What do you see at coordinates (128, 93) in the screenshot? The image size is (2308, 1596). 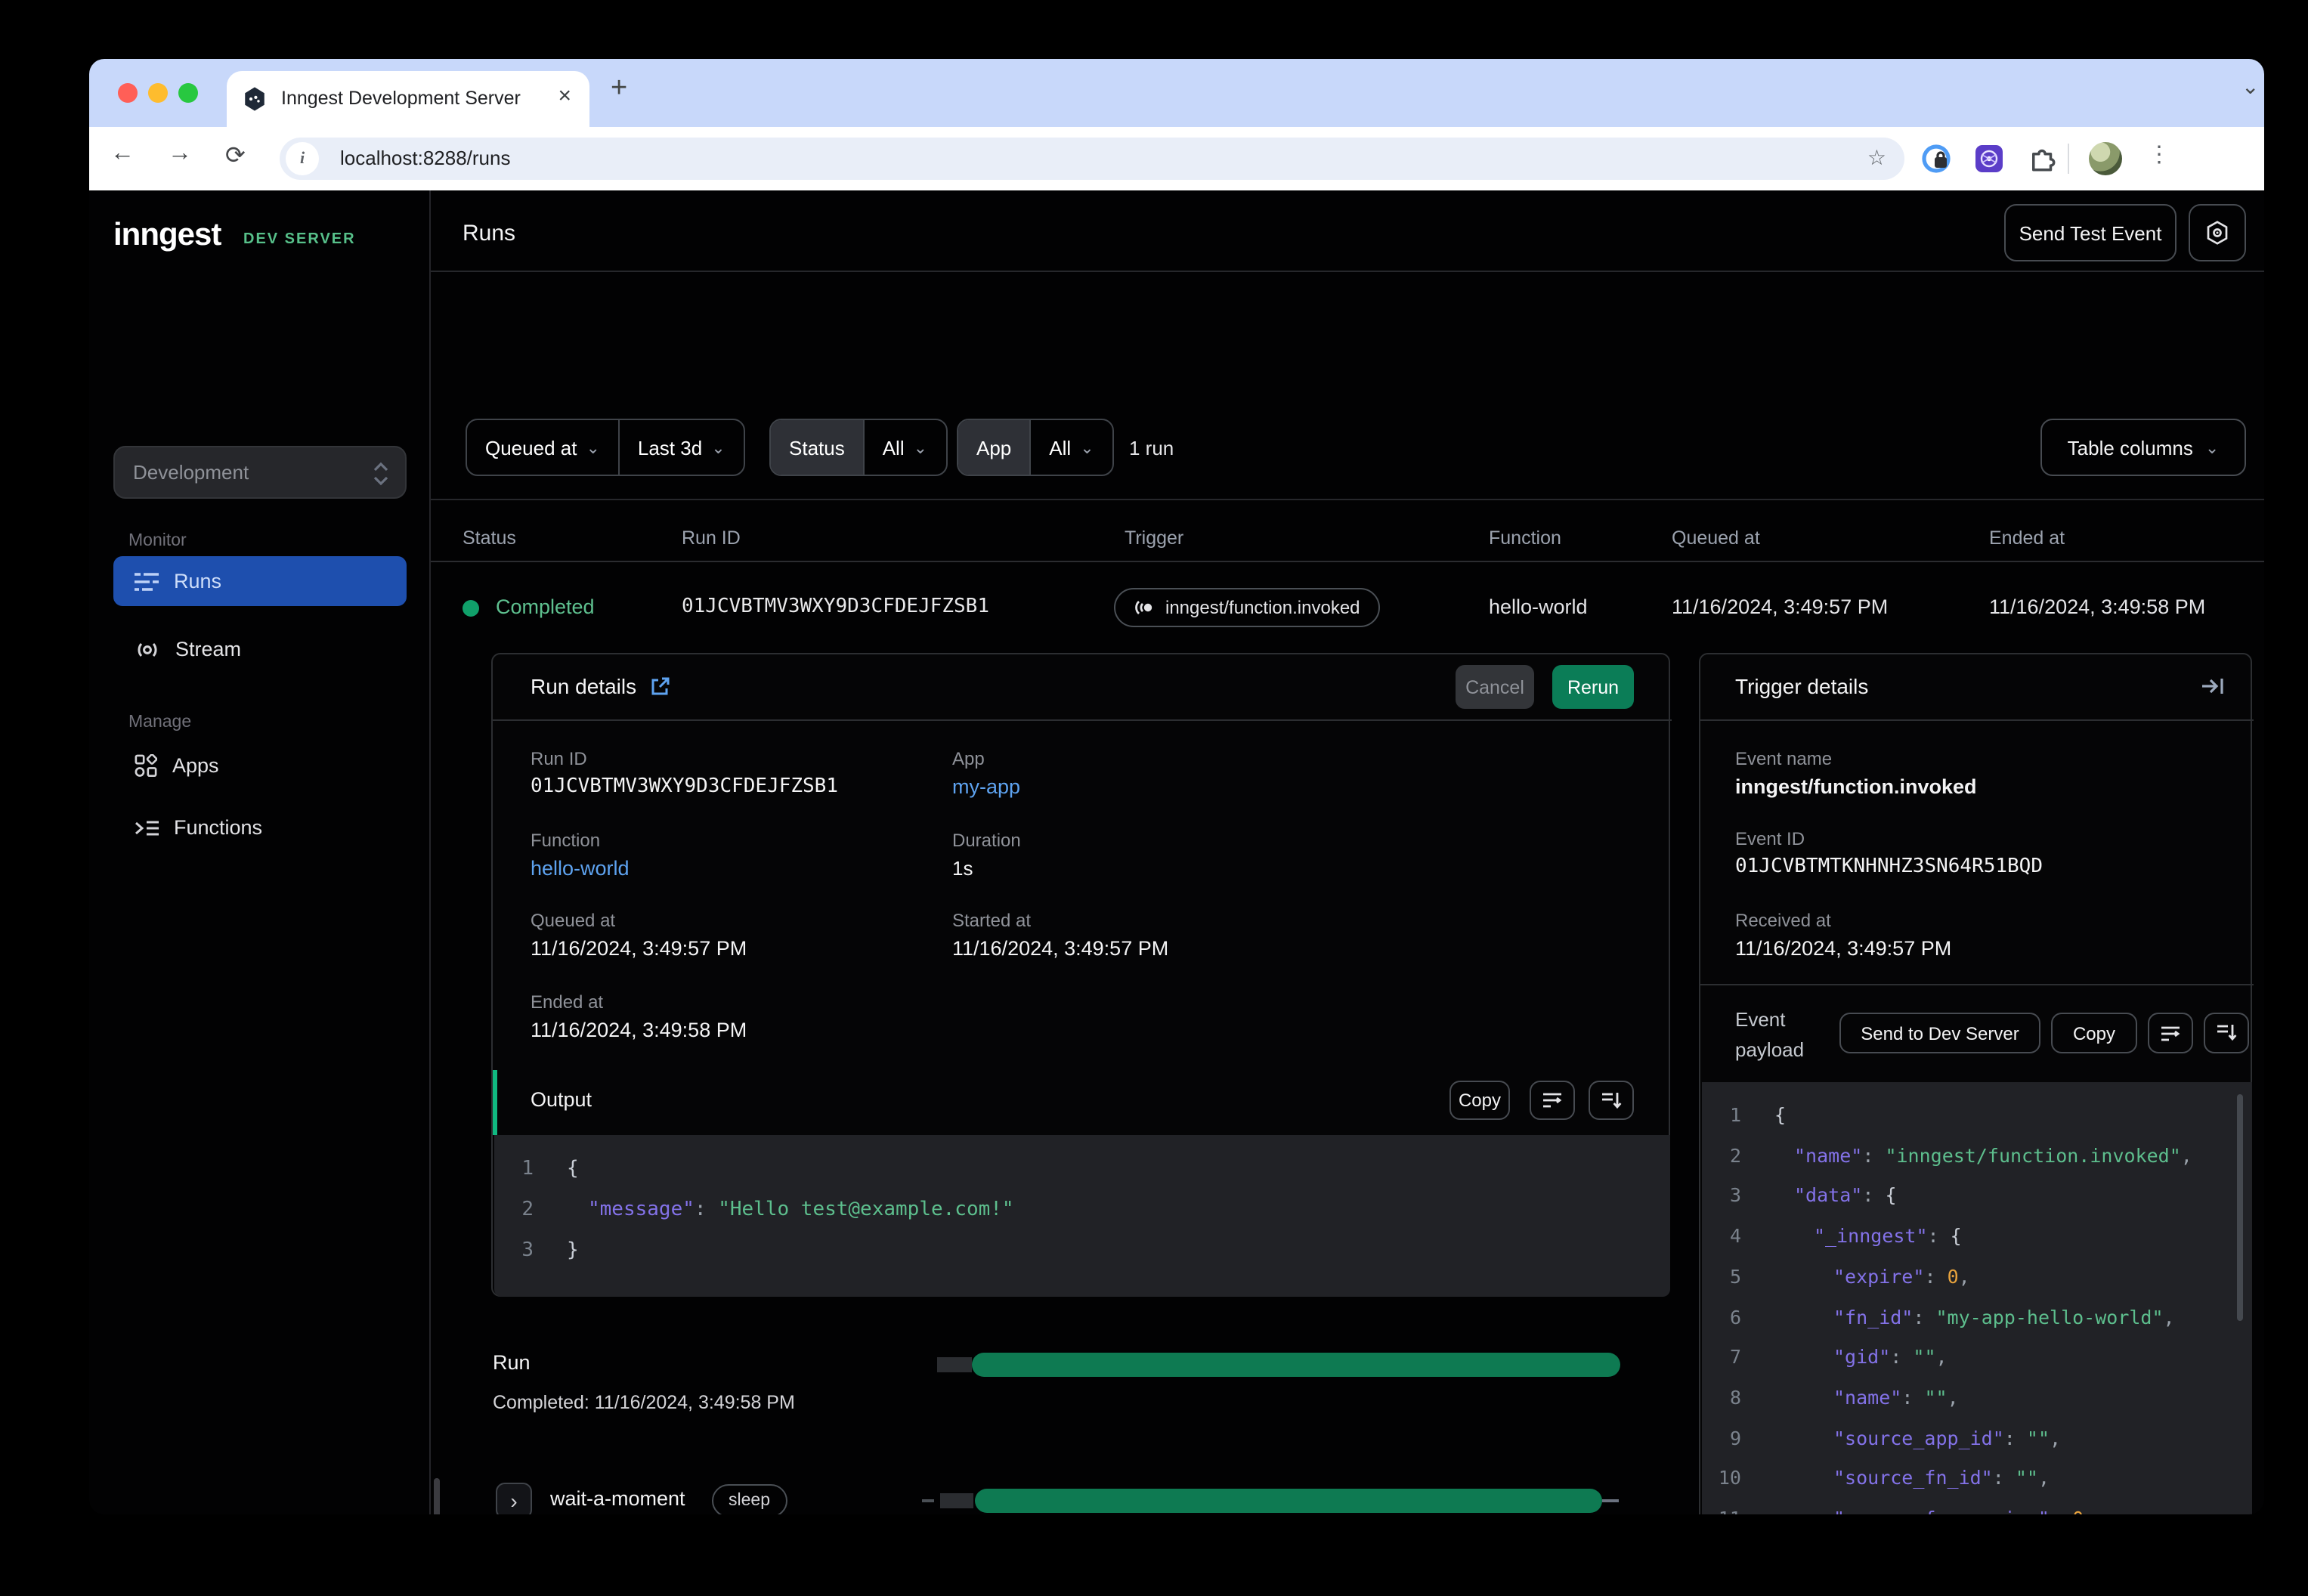 I see `window-close-button` at bounding box center [128, 93].